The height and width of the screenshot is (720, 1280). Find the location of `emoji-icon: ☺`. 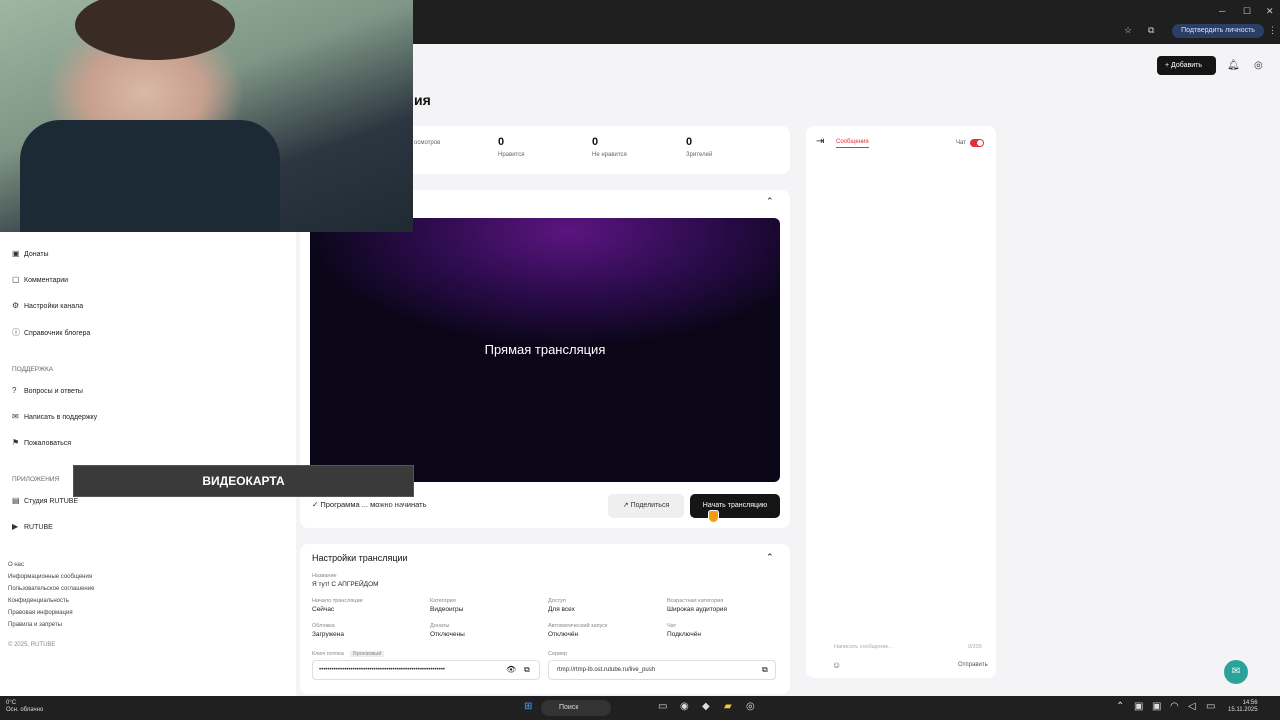

emoji-icon: ☺ is located at coordinates (836, 665).